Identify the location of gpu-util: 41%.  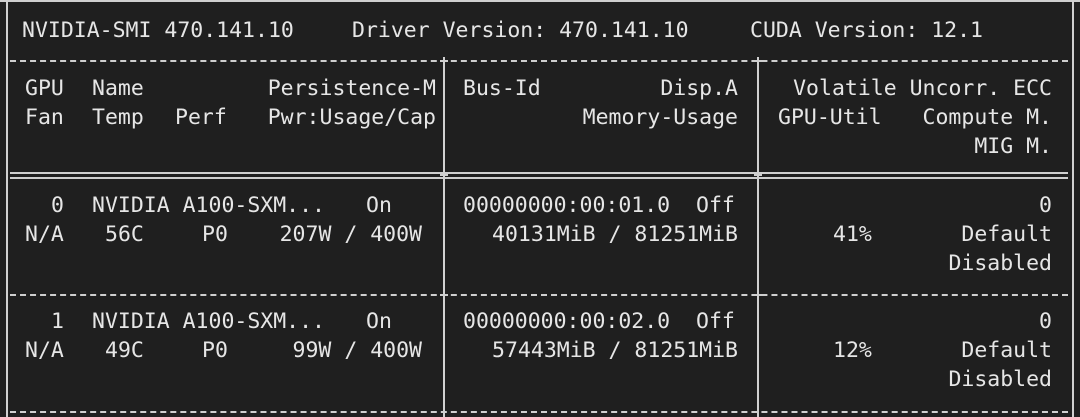
(852, 234).